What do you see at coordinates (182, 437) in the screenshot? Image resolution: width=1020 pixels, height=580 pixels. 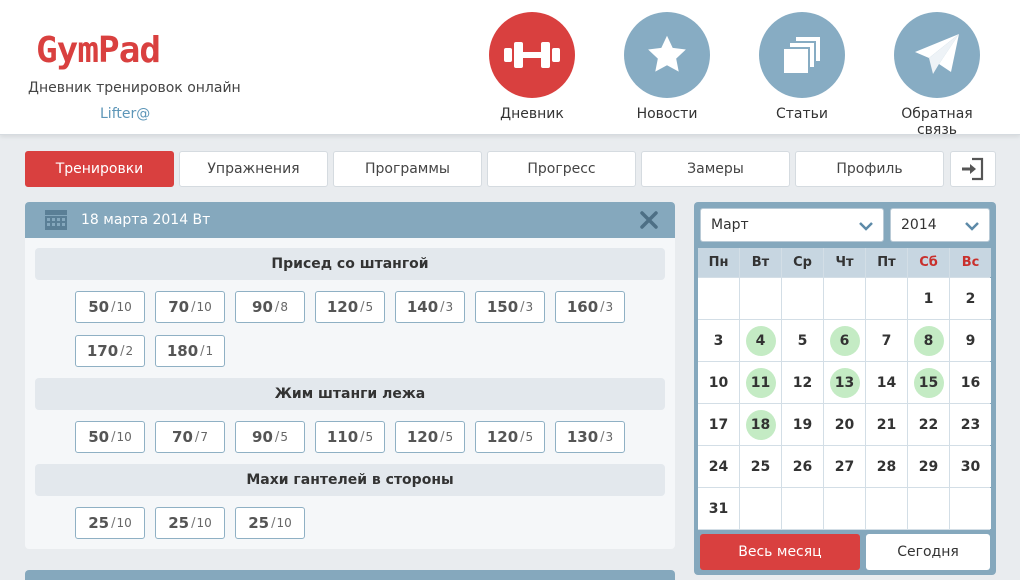 I see `set-weight: 70` at bounding box center [182, 437].